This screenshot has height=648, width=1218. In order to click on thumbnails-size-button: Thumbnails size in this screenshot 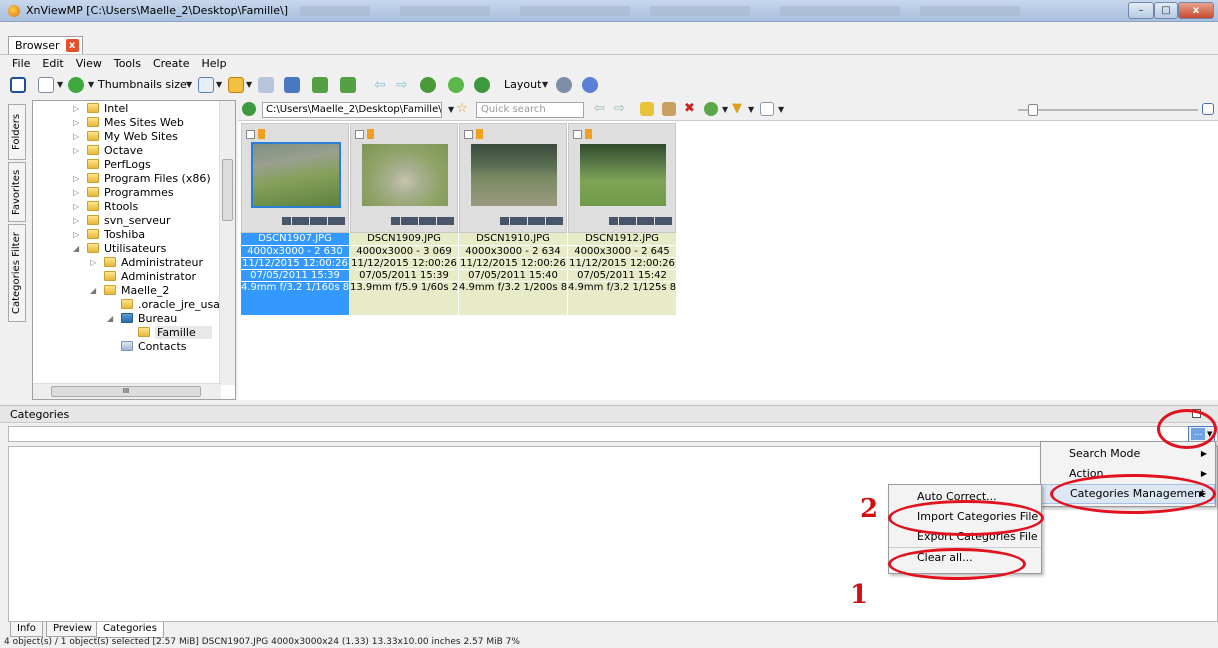, I will do `click(142, 85)`.